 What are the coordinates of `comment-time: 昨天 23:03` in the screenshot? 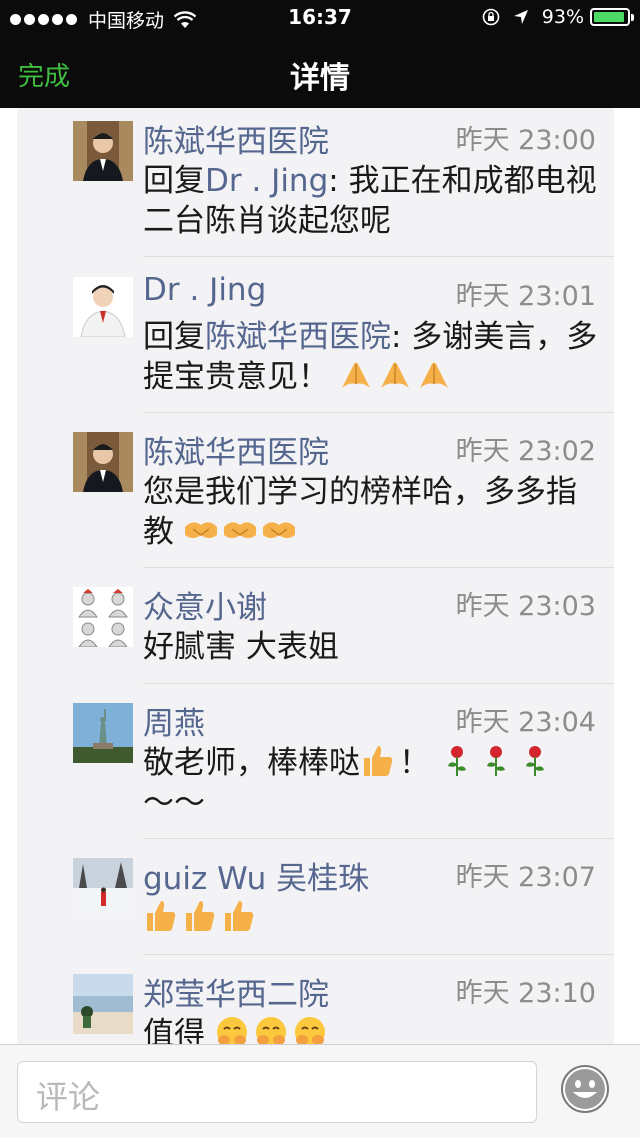 It's located at (525, 606).